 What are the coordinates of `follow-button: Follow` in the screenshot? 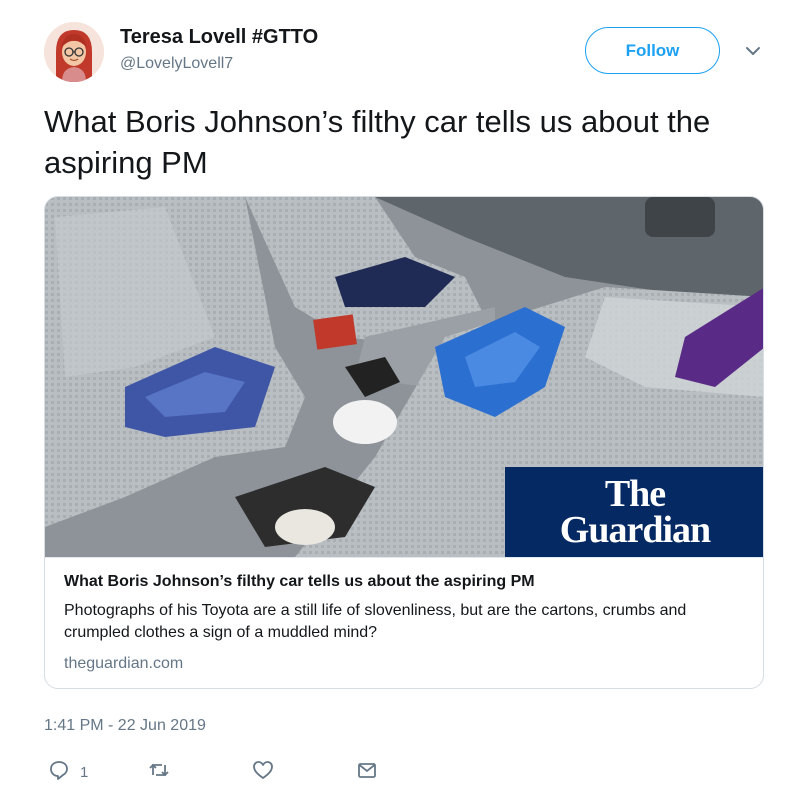 It's located at (652, 50).